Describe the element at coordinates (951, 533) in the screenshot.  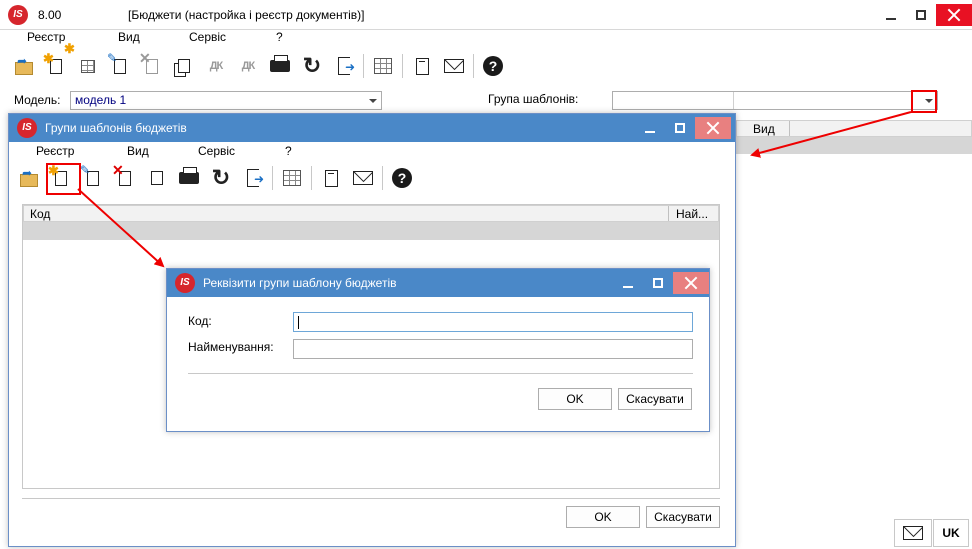
I see `status-language: UK` at that location.